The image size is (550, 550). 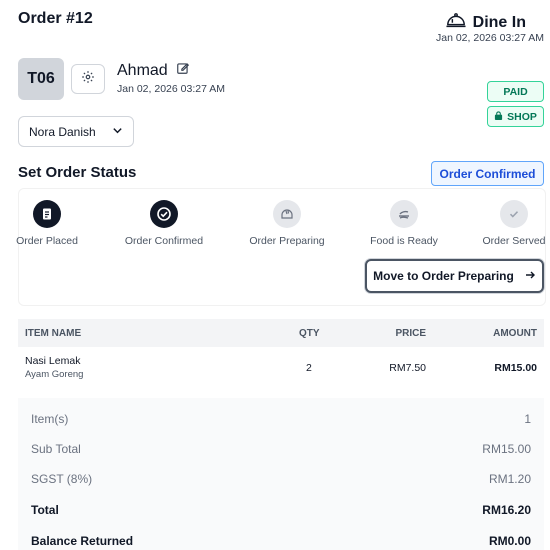 What do you see at coordinates (281, 449) in the screenshot?
I see `summary-subtotal-row: Sub Total RM15.00` at bounding box center [281, 449].